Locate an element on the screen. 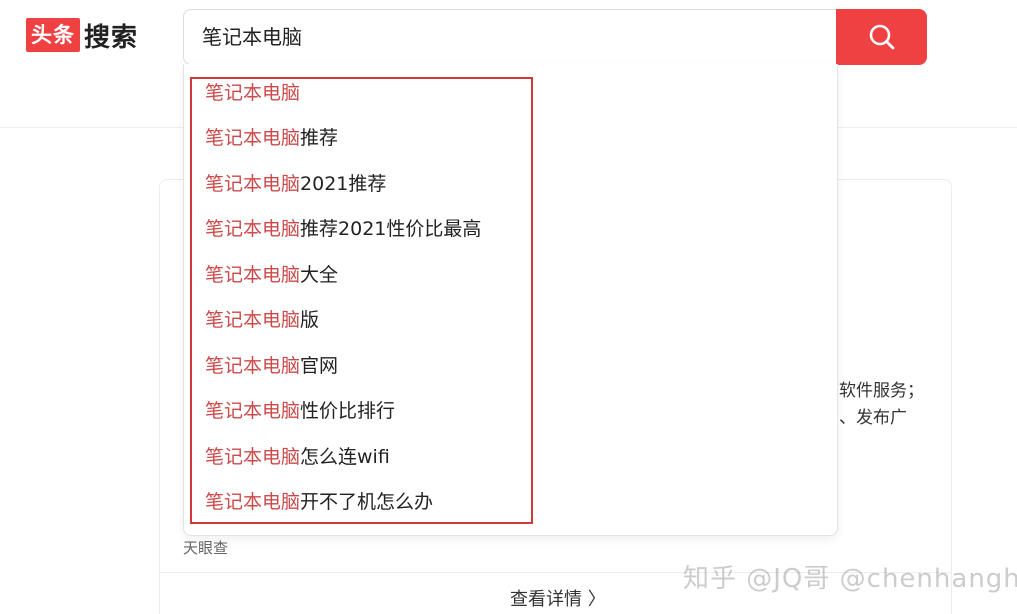 The width and height of the screenshot is (1017, 614). logo-word: 搜索 is located at coordinates (111, 37).